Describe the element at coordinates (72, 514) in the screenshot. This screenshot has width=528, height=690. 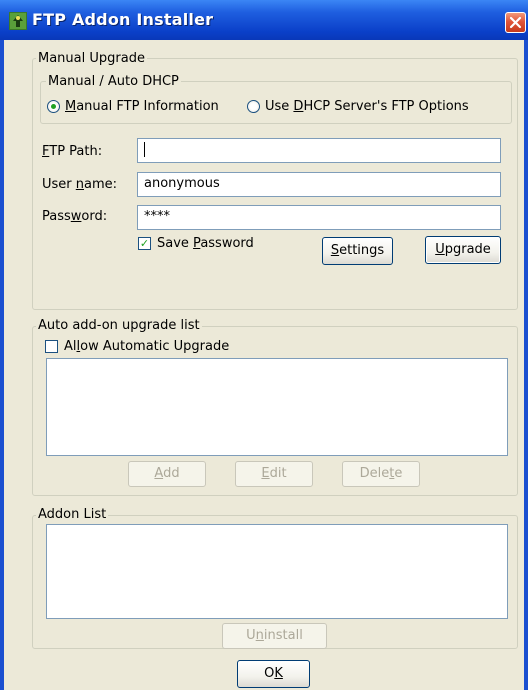
I see `addon-list-legend: Addon List` at that location.